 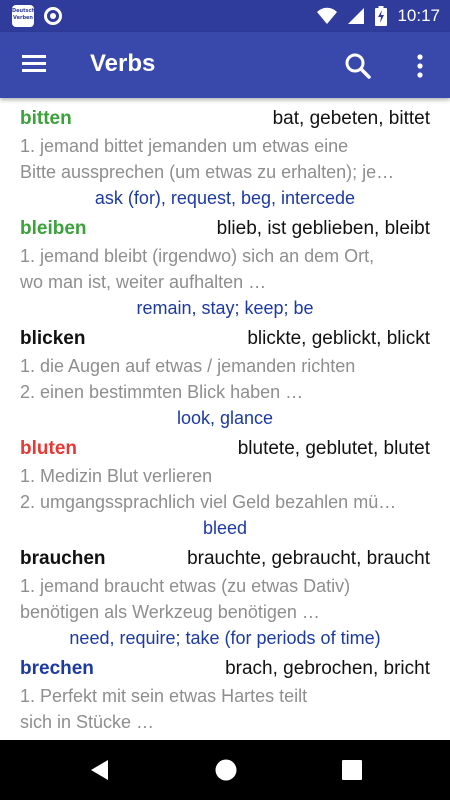 What do you see at coordinates (323, 228) in the screenshot?
I see `verb-forms: blieb, ist geblieben, bleibt` at bounding box center [323, 228].